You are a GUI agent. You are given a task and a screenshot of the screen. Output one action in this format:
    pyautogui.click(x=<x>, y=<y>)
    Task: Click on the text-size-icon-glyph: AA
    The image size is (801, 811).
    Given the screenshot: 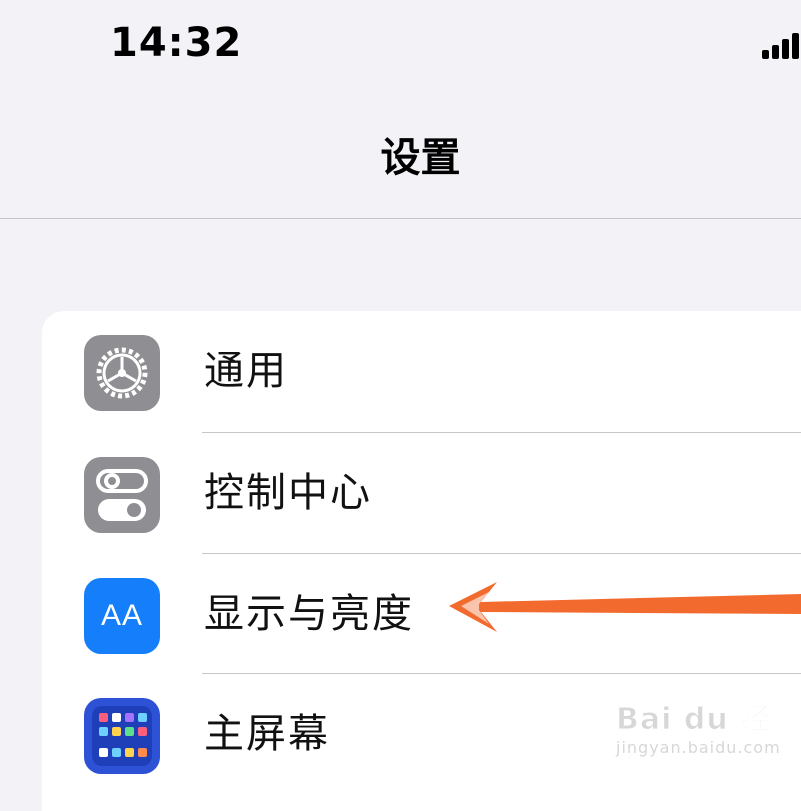 What is the action you would take?
    pyautogui.click(x=122, y=615)
    